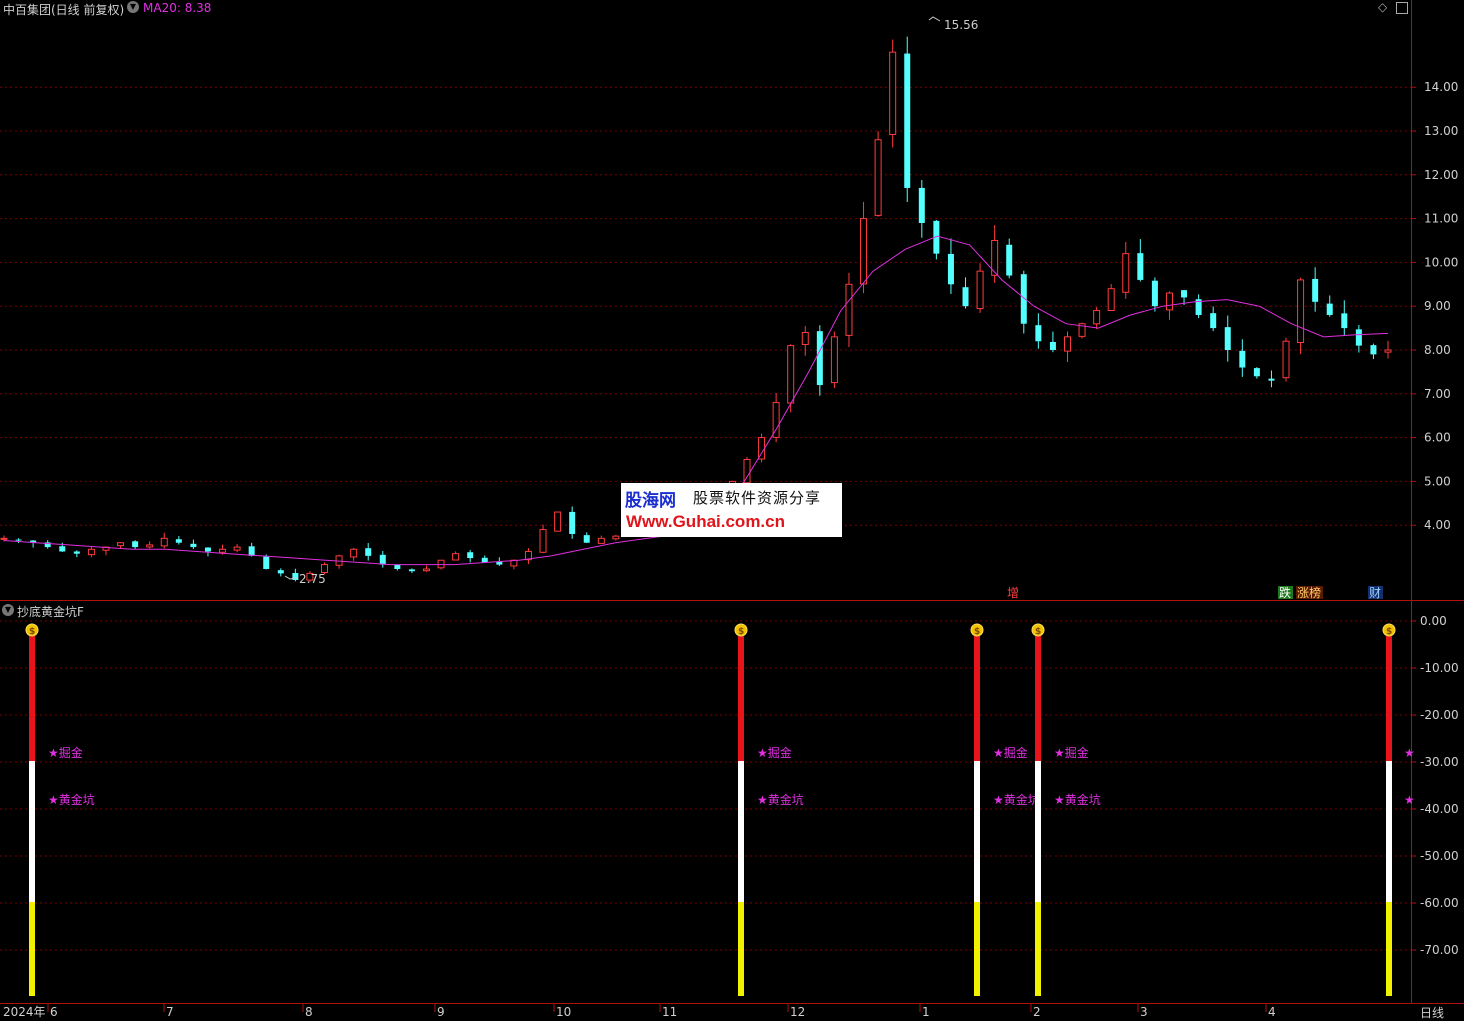 This screenshot has height=1021, width=1464. What do you see at coordinates (1439, 809) in the screenshot?
I see `indicator-tick-label: -40.00` at bounding box center [1439, 809].